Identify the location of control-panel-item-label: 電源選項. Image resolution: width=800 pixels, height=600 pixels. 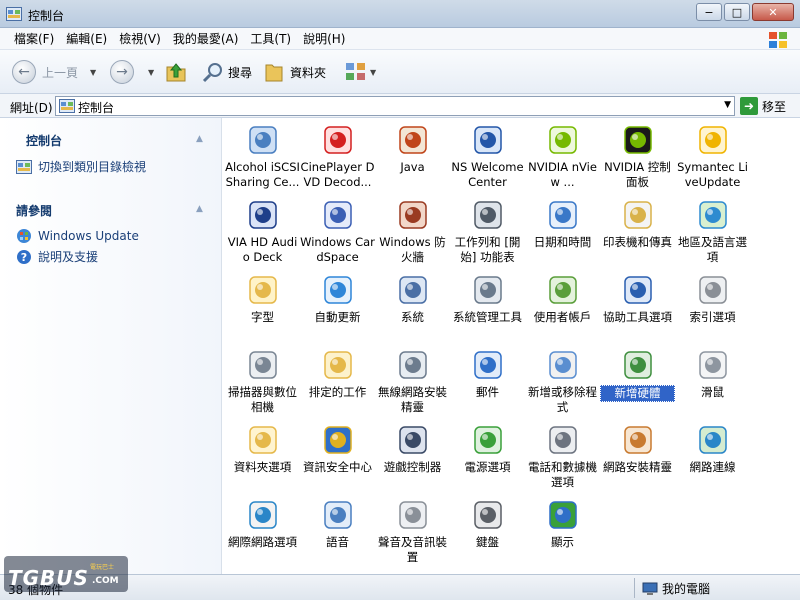
(487, 467).